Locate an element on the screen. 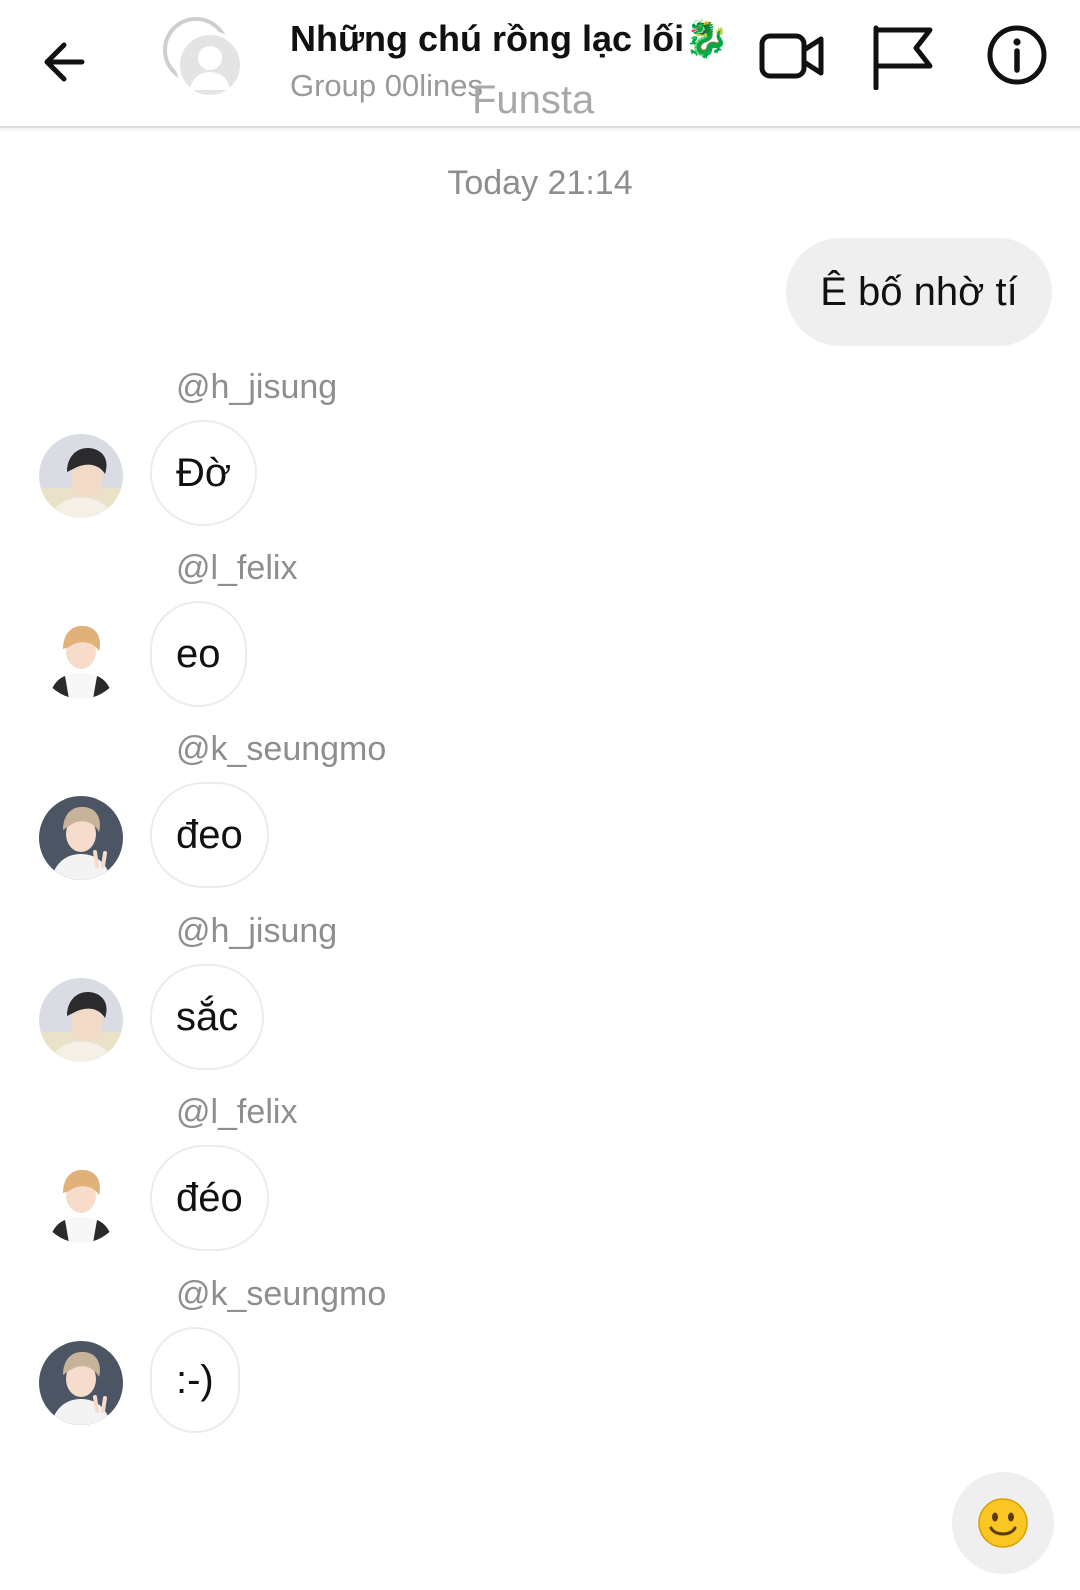 This screenshot has height=1590, width=1080. message-row: đeo is located at coordinates (540, 837).